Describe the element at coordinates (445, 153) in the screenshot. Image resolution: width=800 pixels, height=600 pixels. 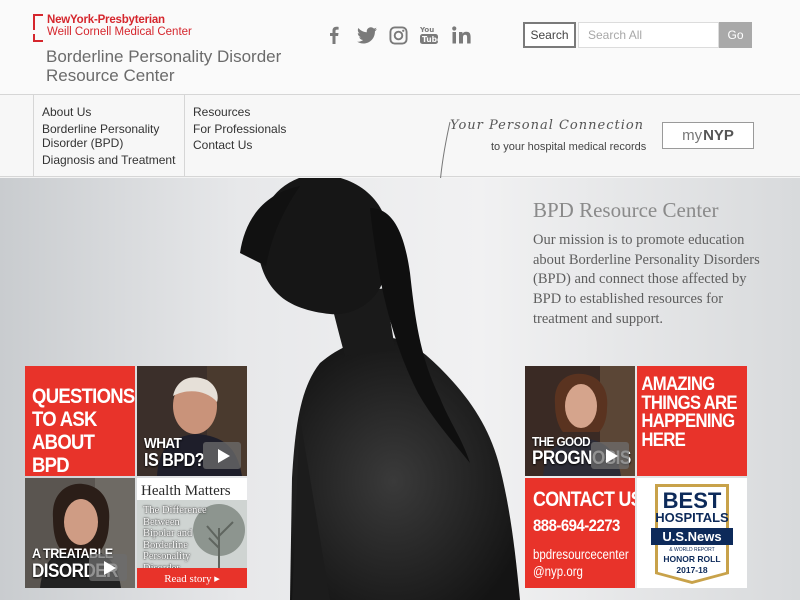
I see `script-flourish` at that location.